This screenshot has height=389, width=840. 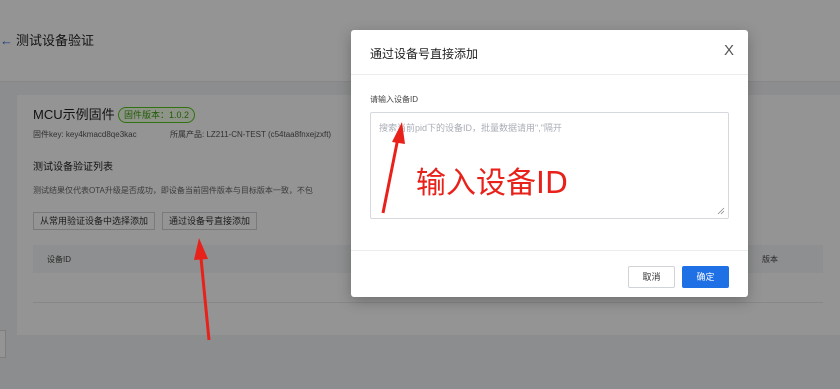 What do you see at coordinates (651, 277) in the screenshot?
I see `cancel-button: 取消` at bounding box center [651, 277].